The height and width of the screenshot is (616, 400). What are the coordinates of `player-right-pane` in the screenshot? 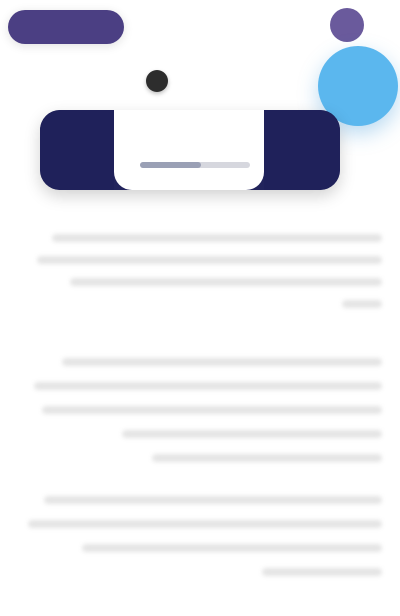 It's located at (302, 150).